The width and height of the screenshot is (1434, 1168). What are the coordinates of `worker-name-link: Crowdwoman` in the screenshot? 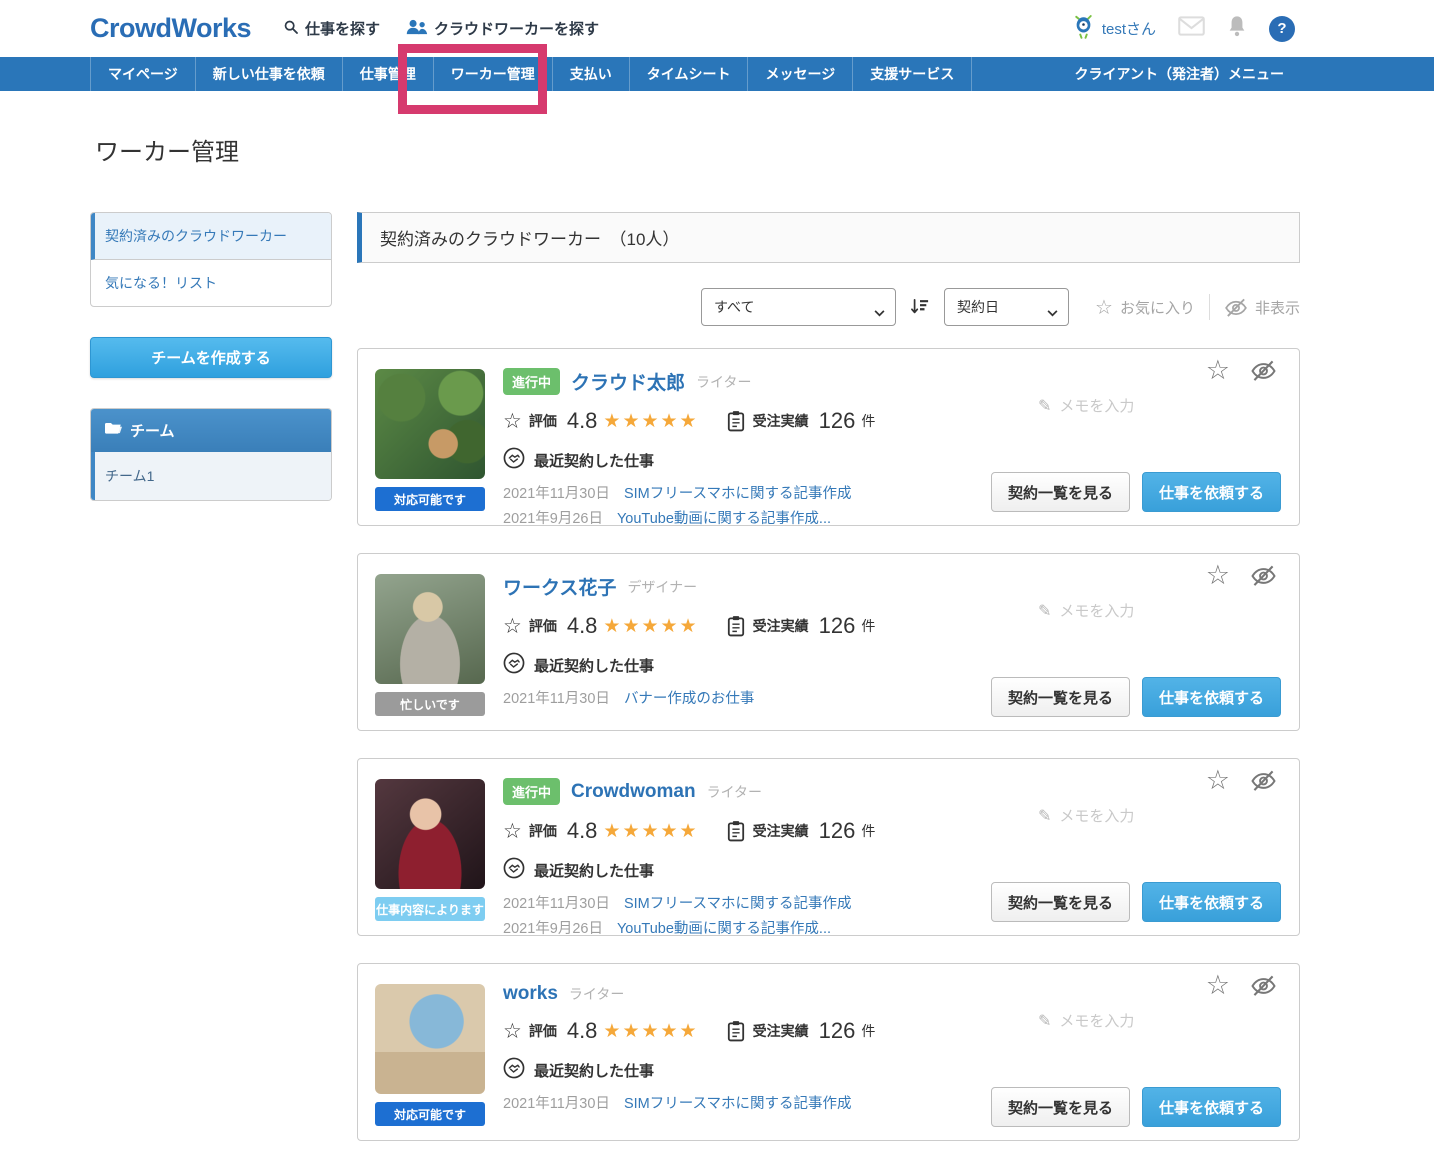 It's located at (633, 792).